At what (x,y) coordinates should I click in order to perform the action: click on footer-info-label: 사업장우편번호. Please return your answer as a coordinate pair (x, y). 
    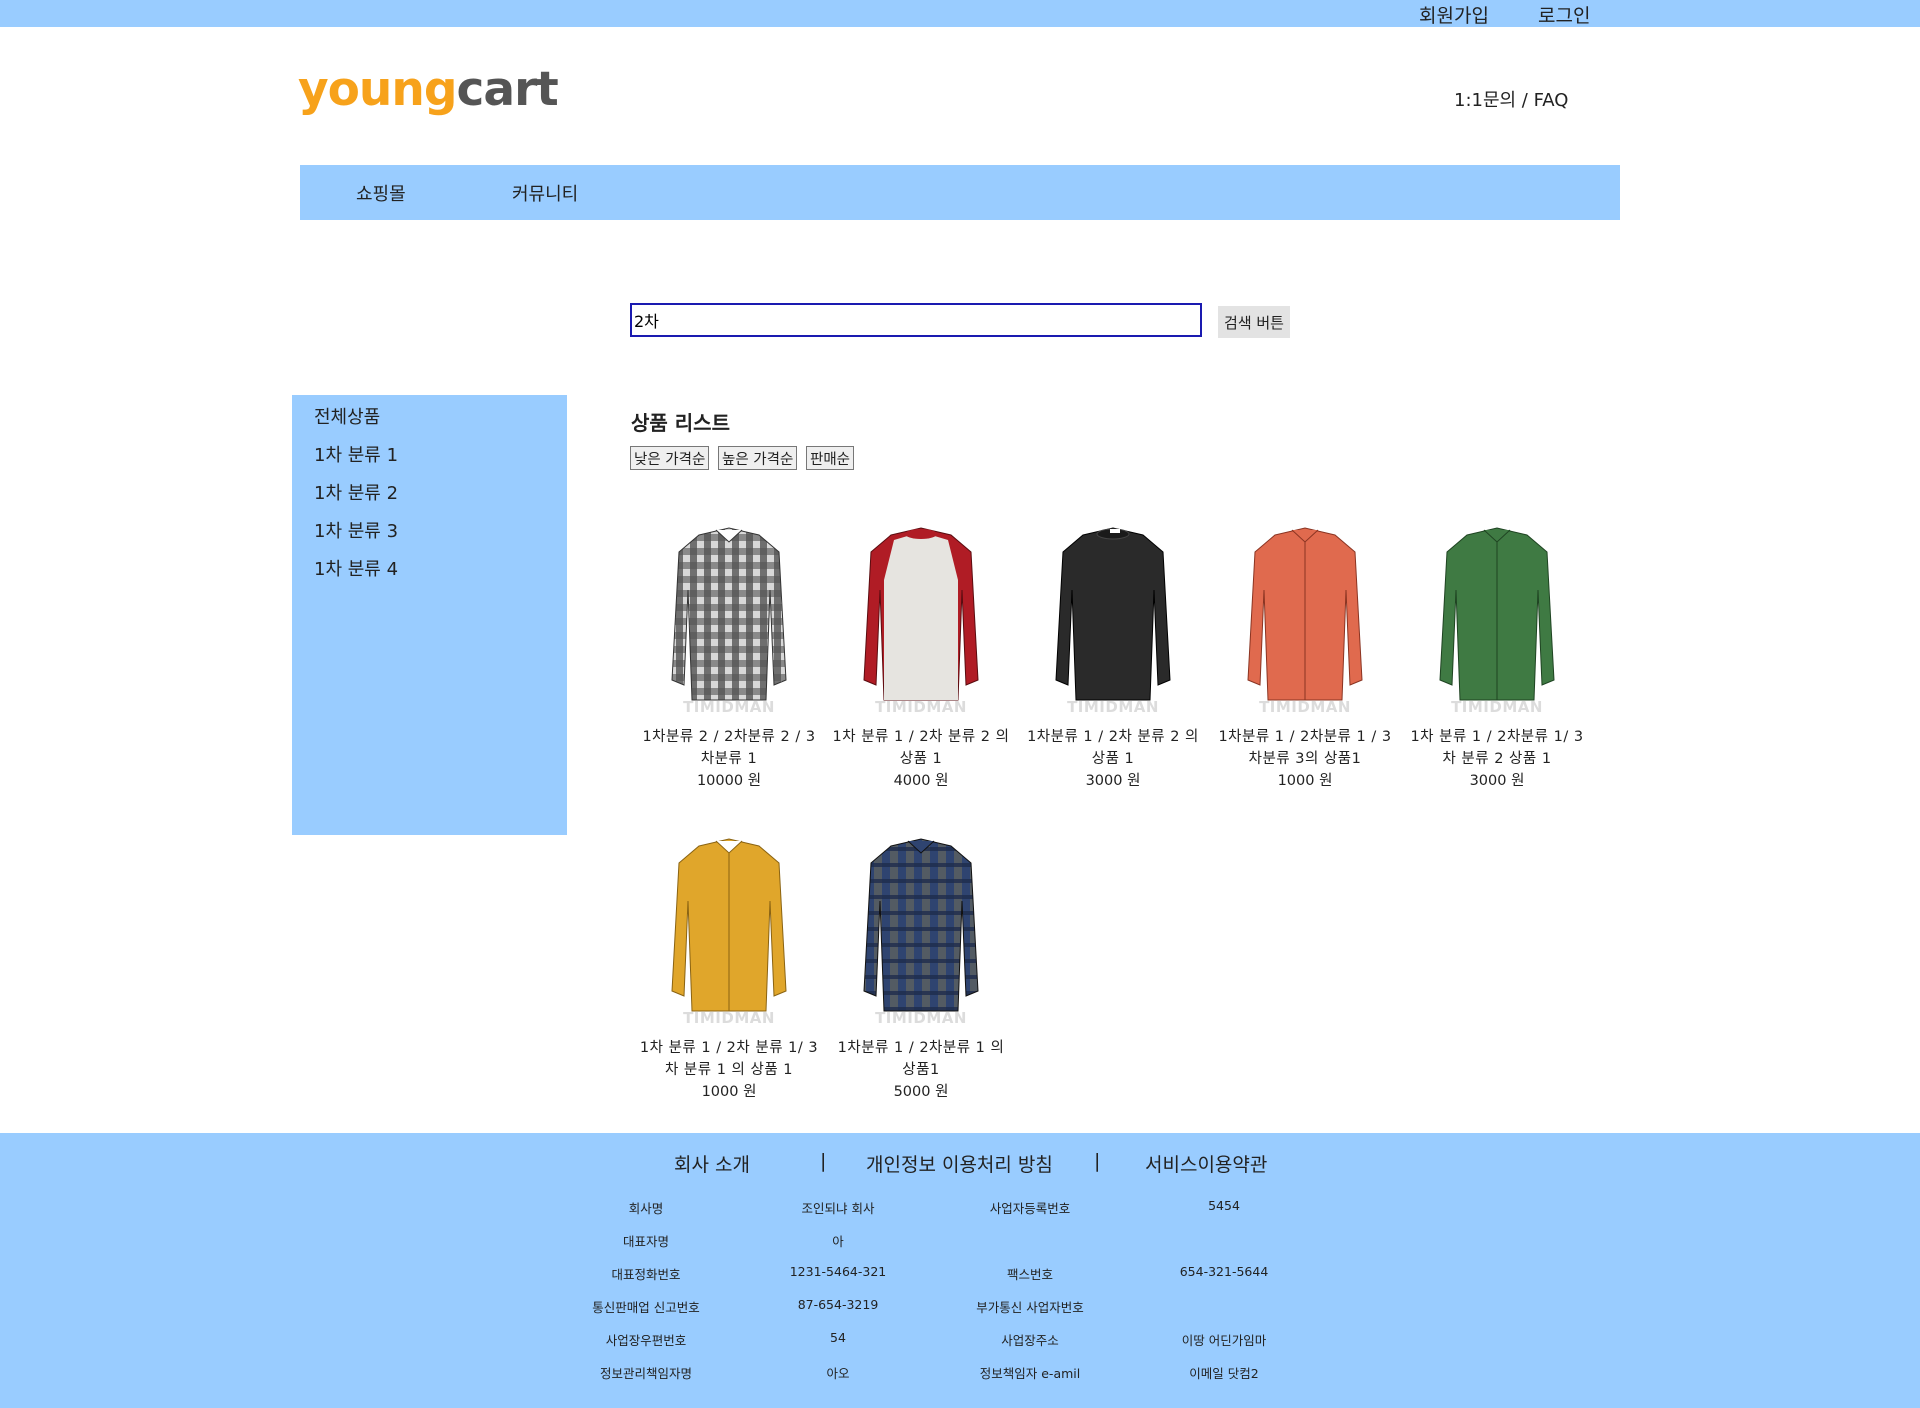
    Looking at the image, I should click on (646, 1340).